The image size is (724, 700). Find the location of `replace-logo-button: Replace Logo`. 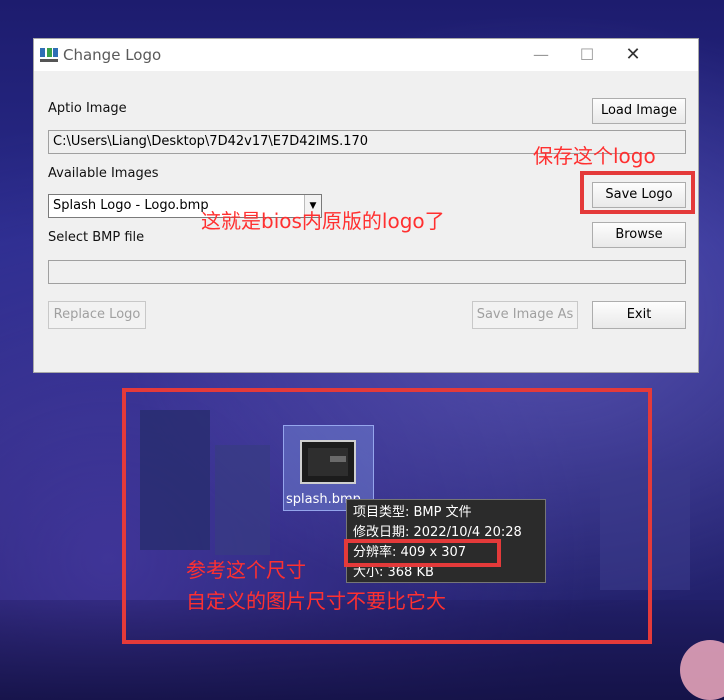

replace-logo-button: Replace Logo is located at coordinates (97, 315).